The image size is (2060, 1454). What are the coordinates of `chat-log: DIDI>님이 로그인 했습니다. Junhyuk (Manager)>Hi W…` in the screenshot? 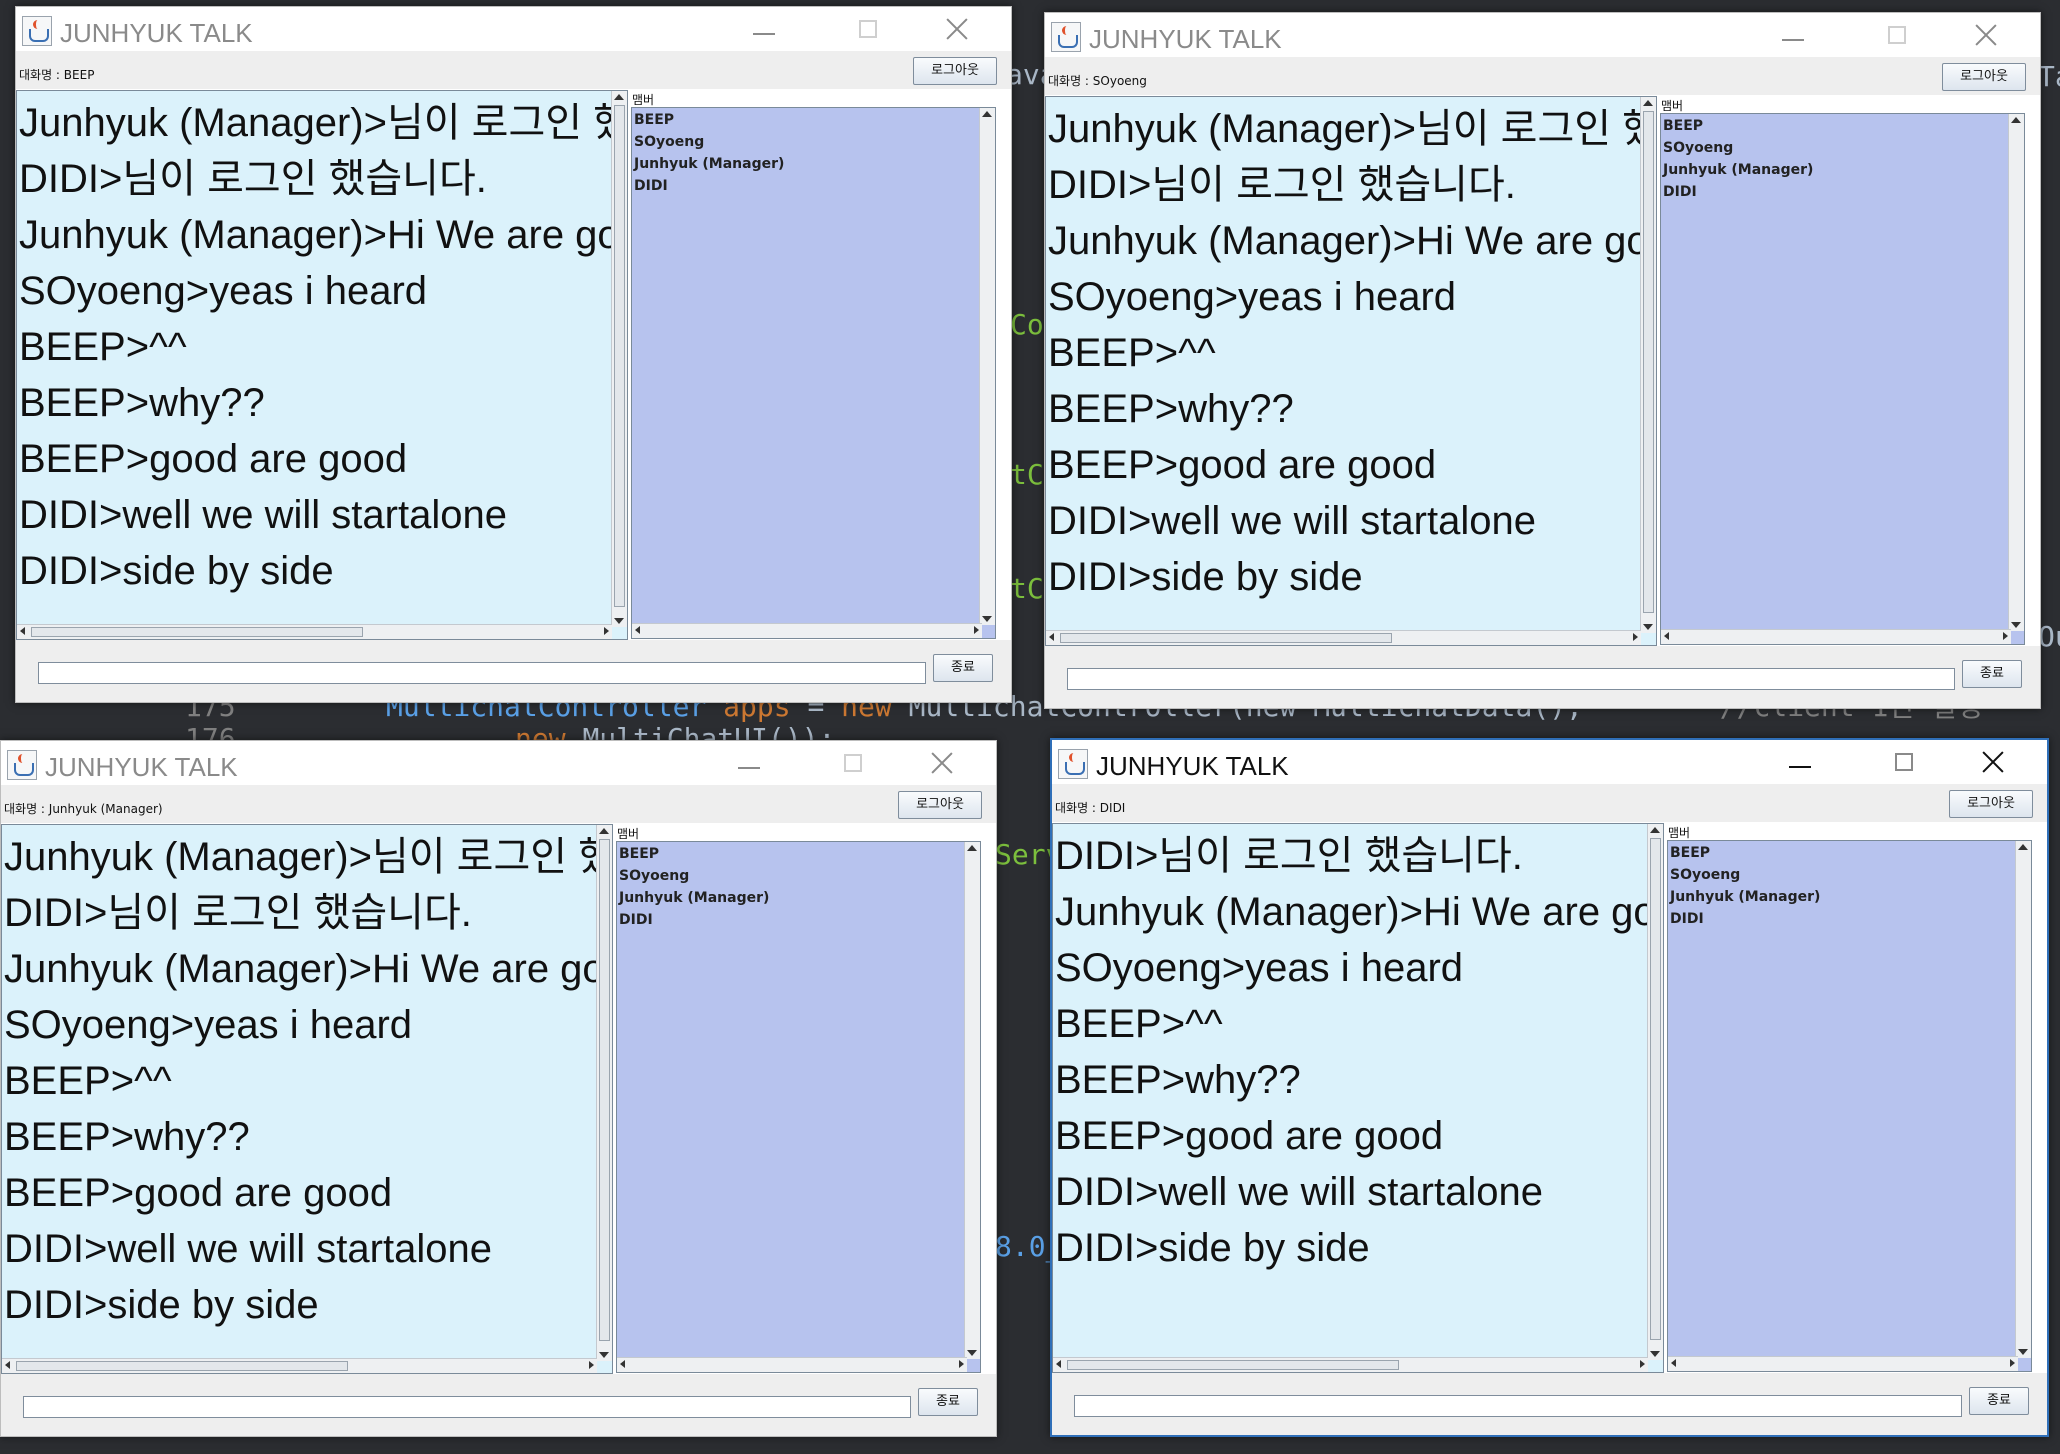 It's located at (1358, 1098).